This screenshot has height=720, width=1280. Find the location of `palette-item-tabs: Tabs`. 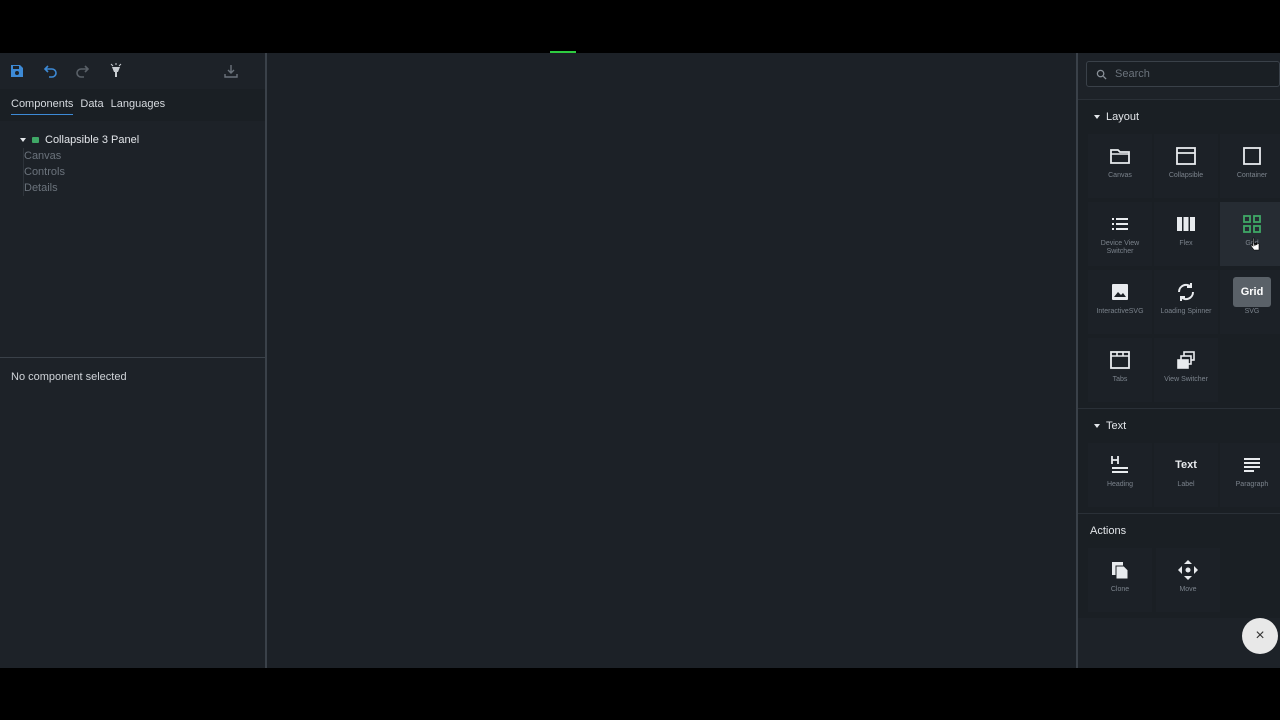

palette-item-tabs: Tabs is located at coordinates (1120, 370).